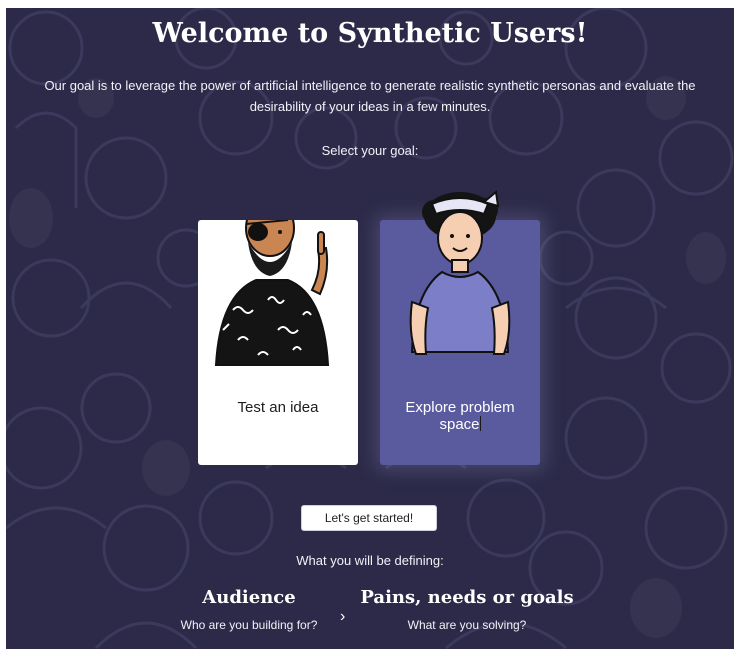 The image size is (740, 657). What do you see at coordinates (480, 423) in the screenshot?
I see `text-cursor` at bounding box center [480, 423].